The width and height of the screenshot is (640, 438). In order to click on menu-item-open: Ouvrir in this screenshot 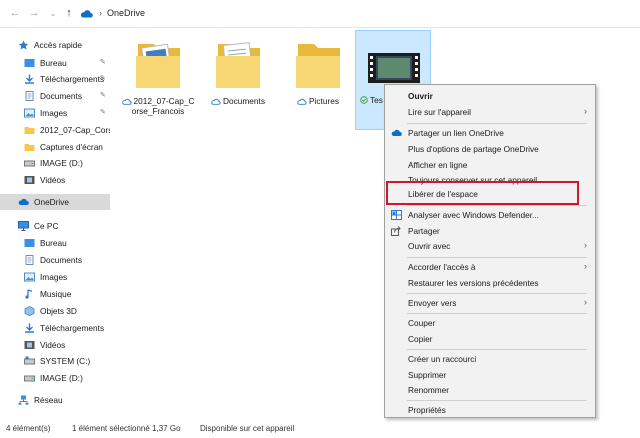, I will do `click(490, 96)`.